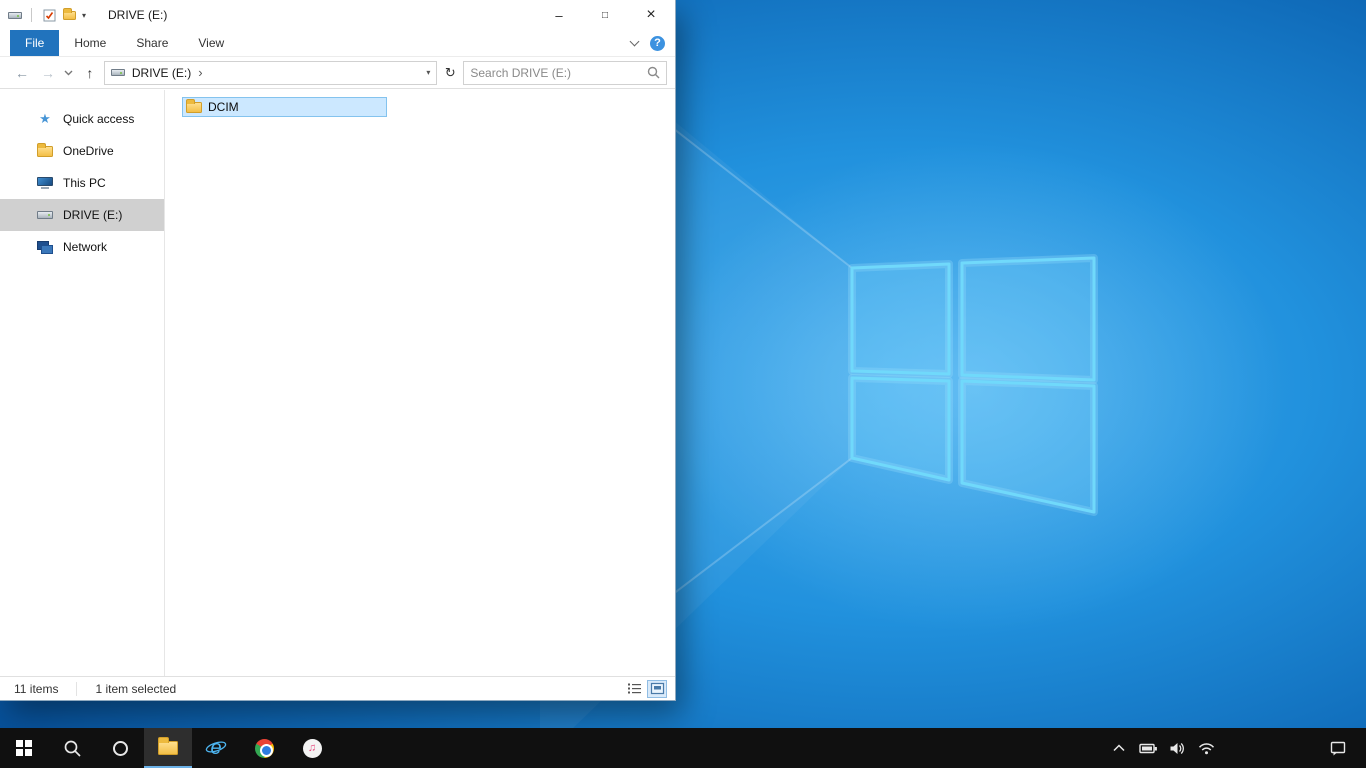  What do you see at coordinates (85, 247) in the screenshot?
I see `sidebar-item-label: Network` at bounding box center [85, 247].